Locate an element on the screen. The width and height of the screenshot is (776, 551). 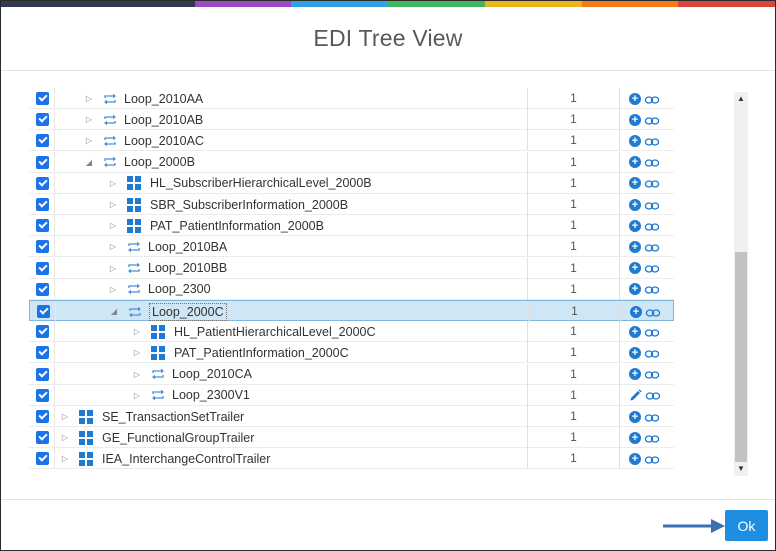
node-label: Loop_2010BB is located at coordinates (187, 268).